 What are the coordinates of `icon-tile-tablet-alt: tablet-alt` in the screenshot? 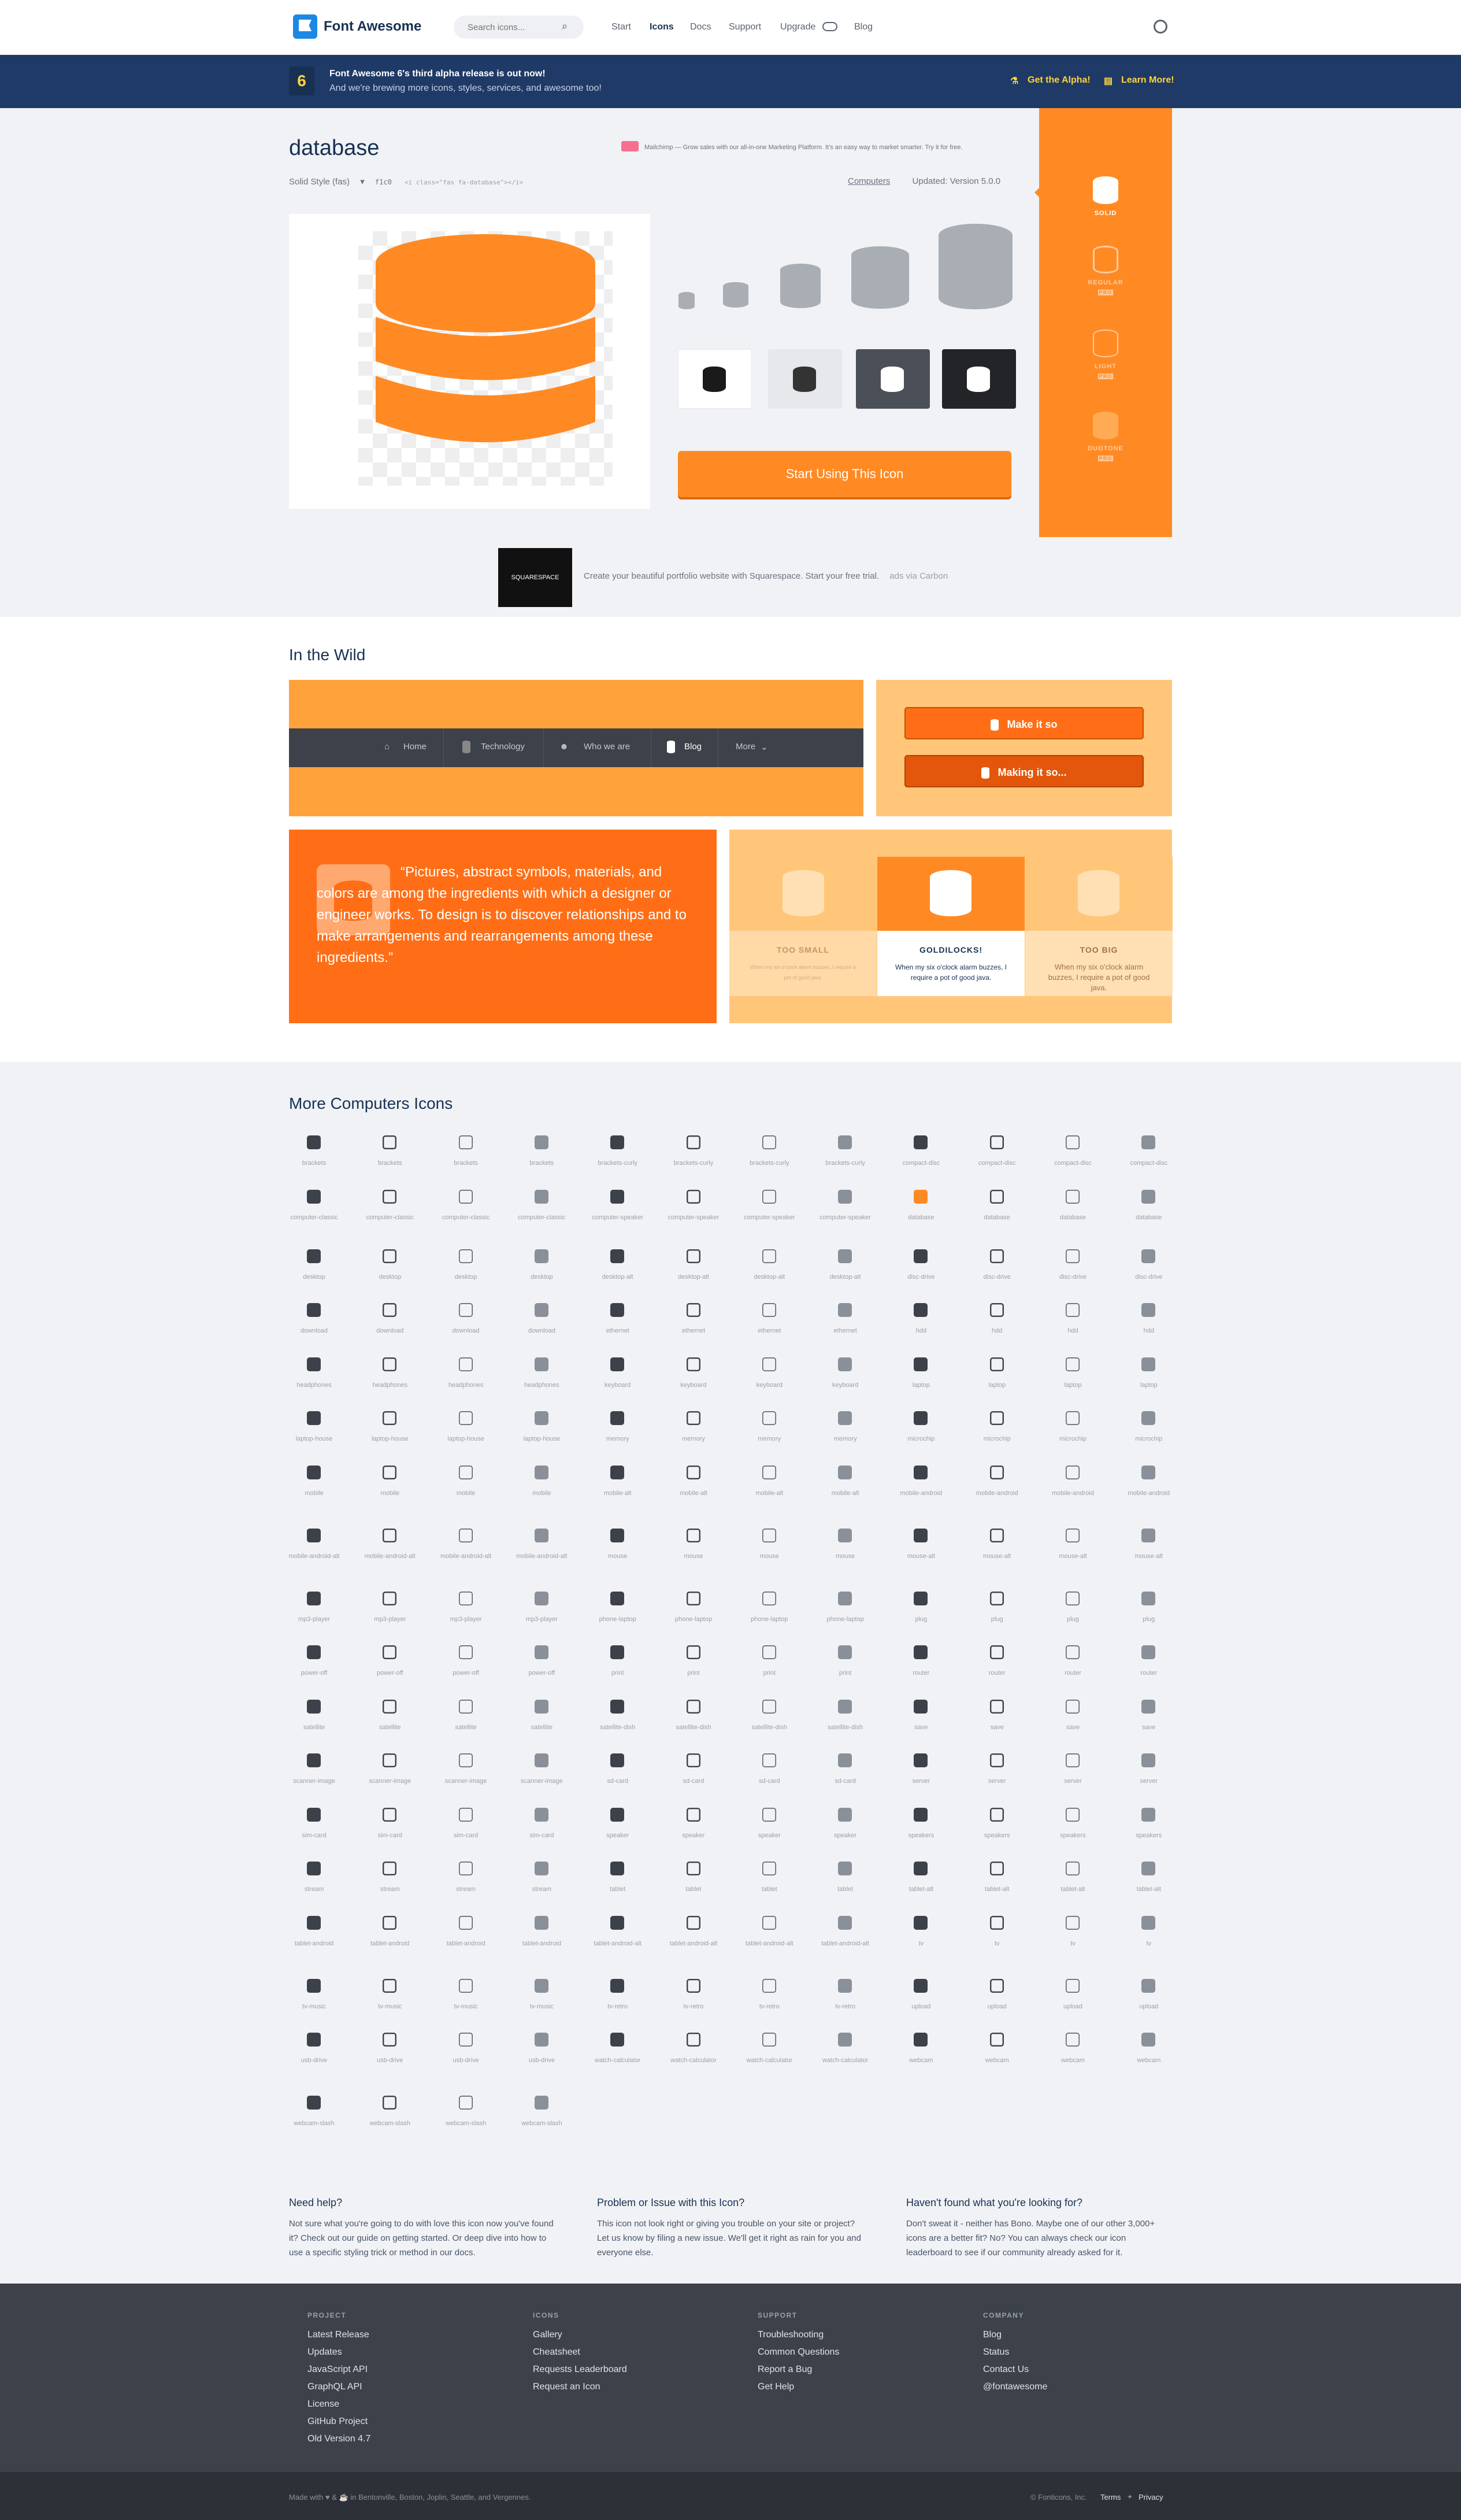 It's located at (1148, 1889).